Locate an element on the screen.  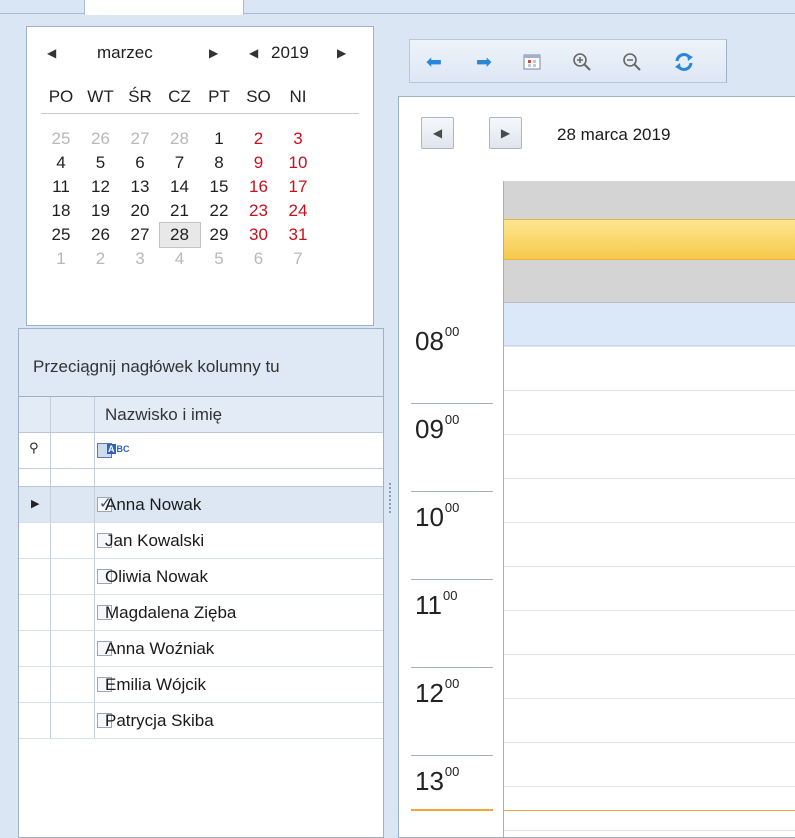
calendar-day: 20 is located at coordinates (140, 211).